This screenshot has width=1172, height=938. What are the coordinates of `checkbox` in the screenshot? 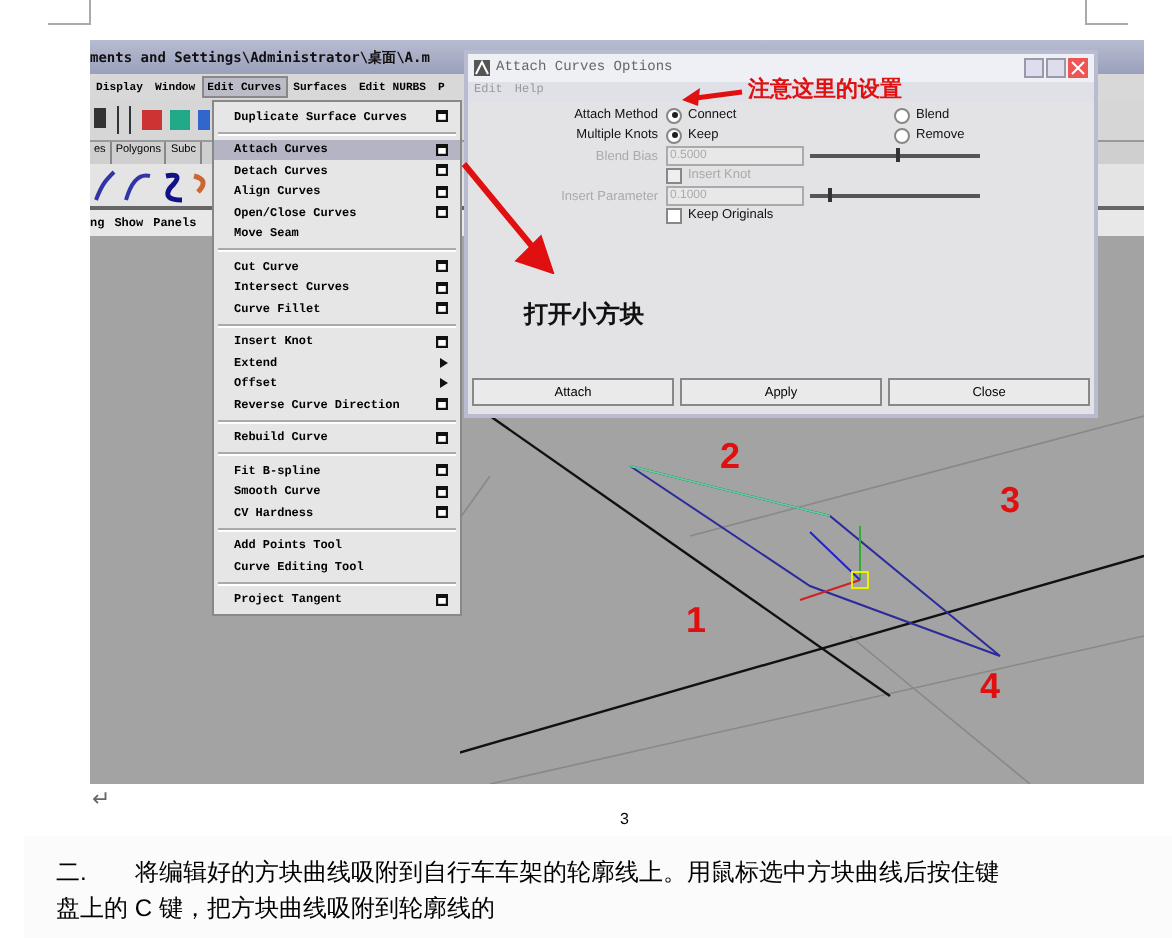 It's located at (674, 215).